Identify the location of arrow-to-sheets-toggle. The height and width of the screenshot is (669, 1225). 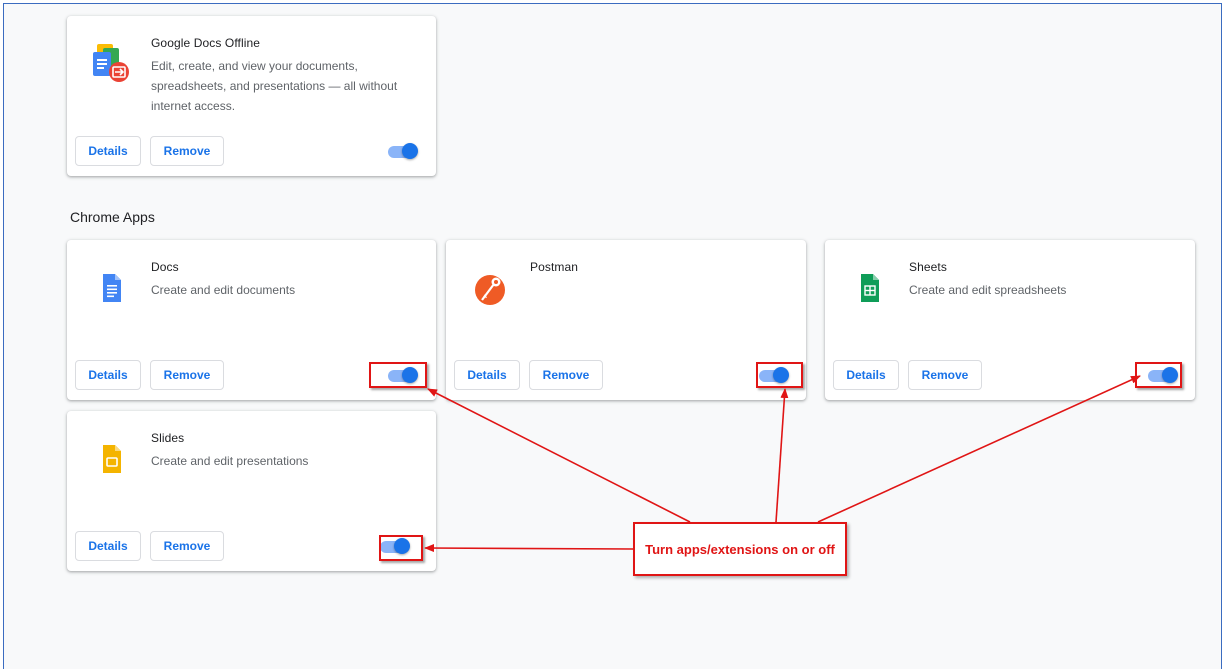
(979, 449).